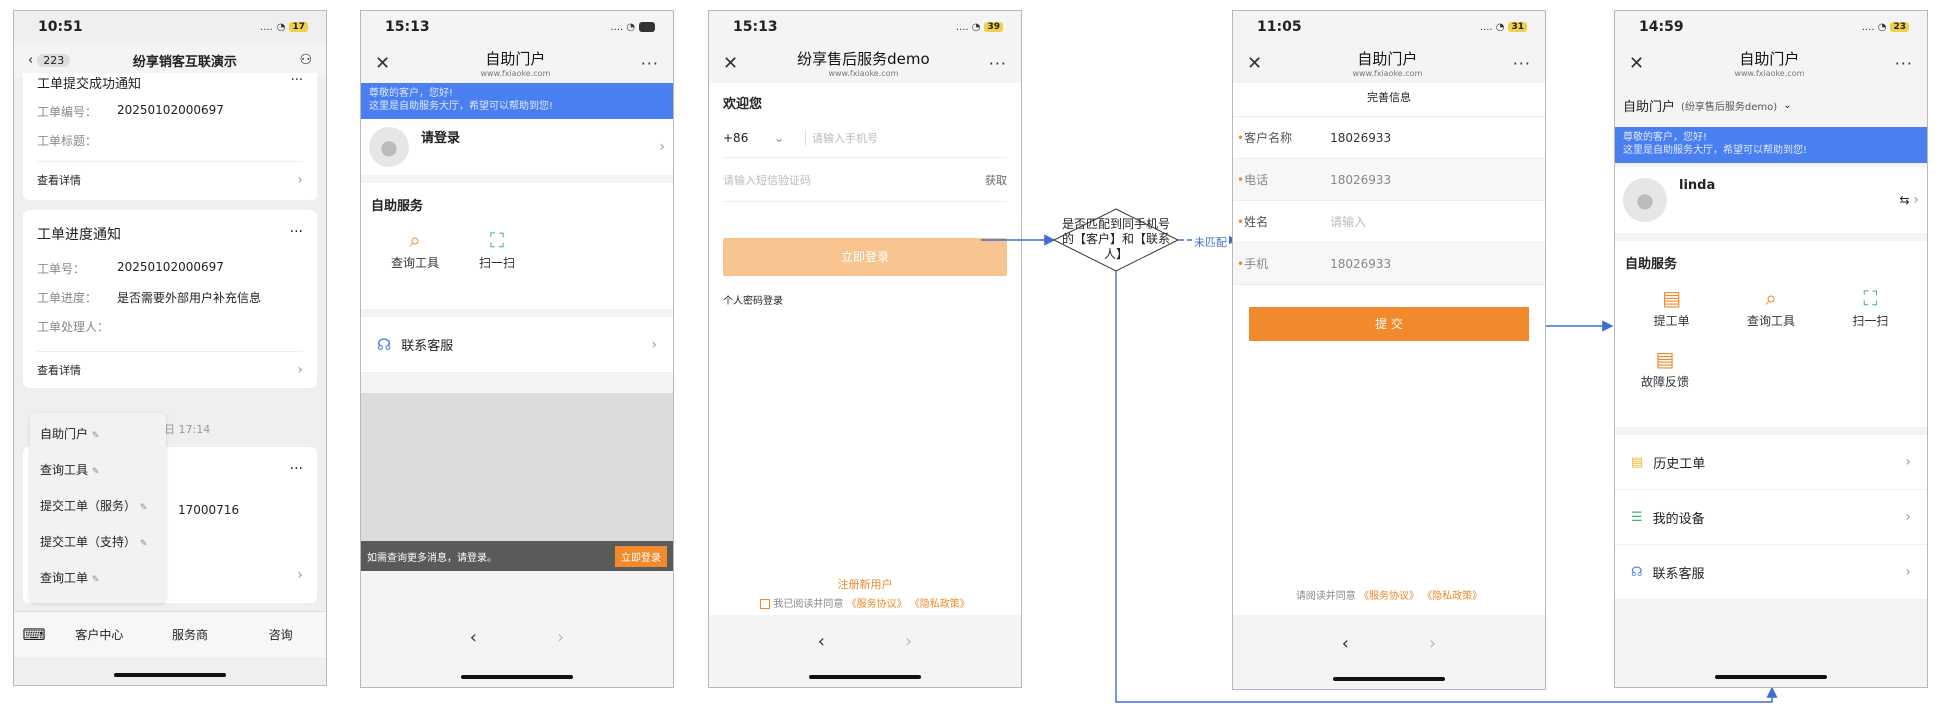 The height and width of the screenshot is (712, 1938). What do you see at coordinates (1115, 239) in the screenshot?
I see `decision-text: 是否匹配到同手机号的【客户】和【联系人】` at bounding box center [1115, 239].